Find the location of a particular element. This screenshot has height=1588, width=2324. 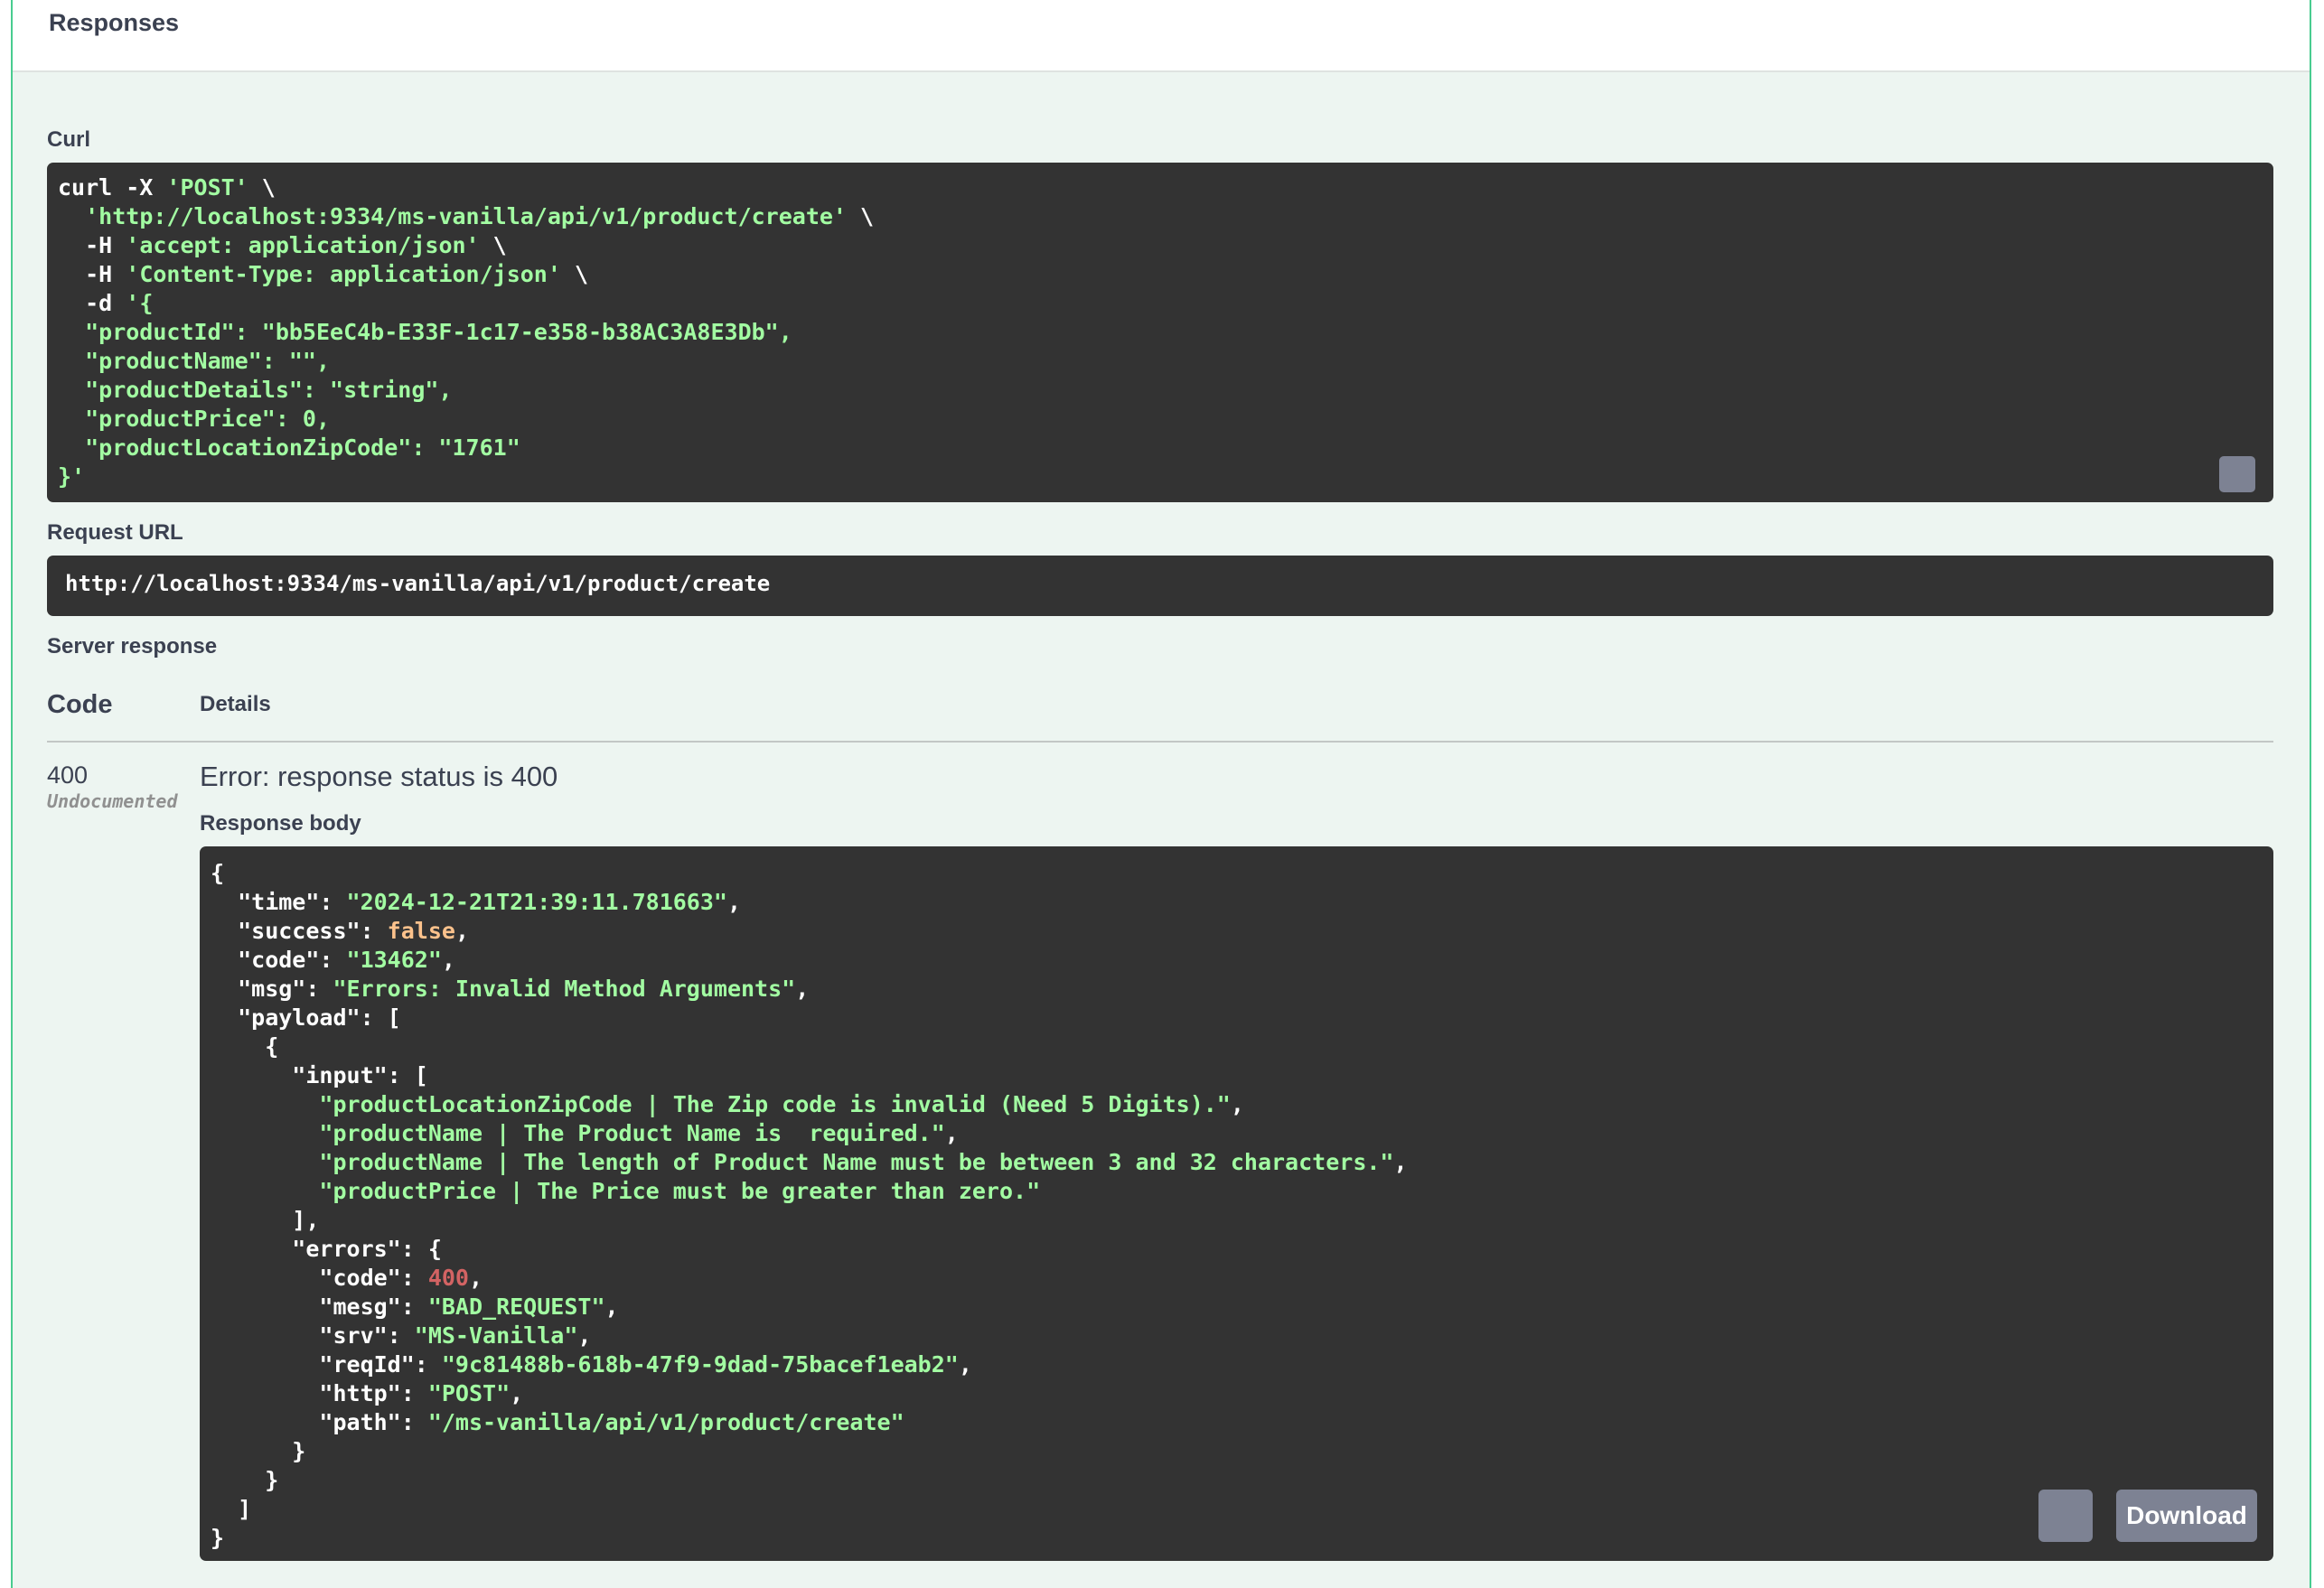

request-url-label: Request URL is located at coordinates (115, 532).